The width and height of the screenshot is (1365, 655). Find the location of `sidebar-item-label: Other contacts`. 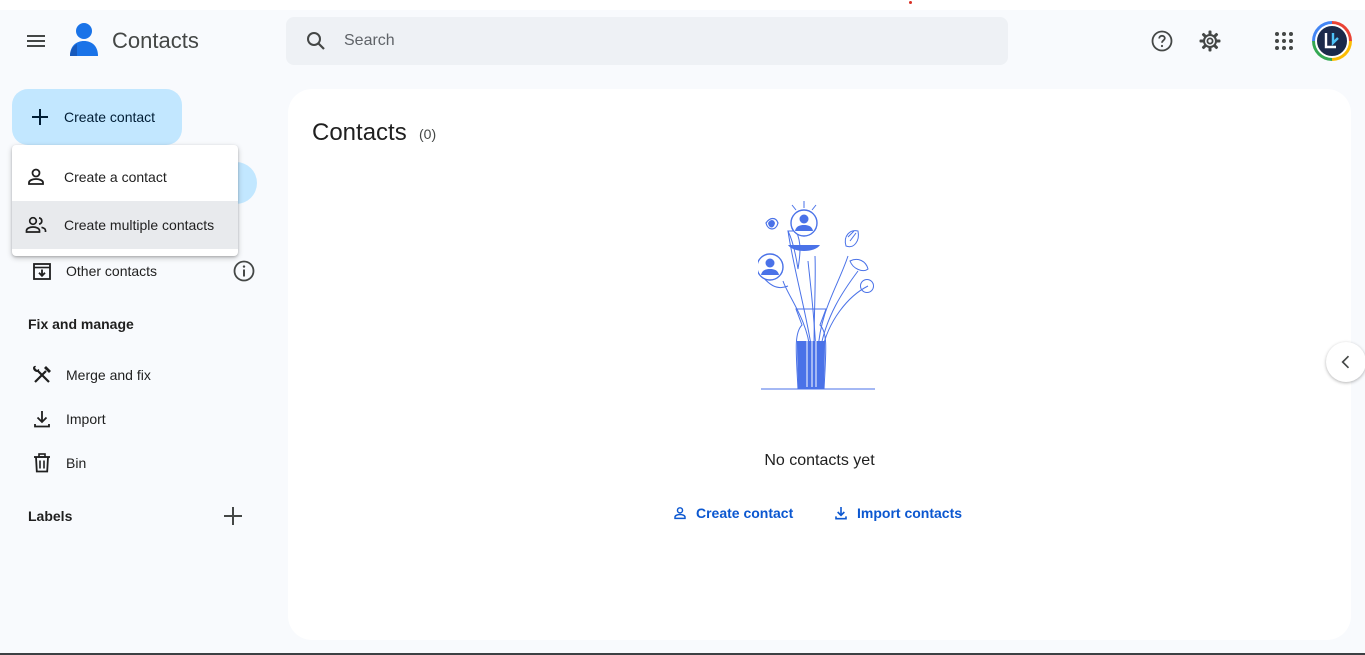

sidebar-item-label: Other contacts is located at coordinates (112, 271).